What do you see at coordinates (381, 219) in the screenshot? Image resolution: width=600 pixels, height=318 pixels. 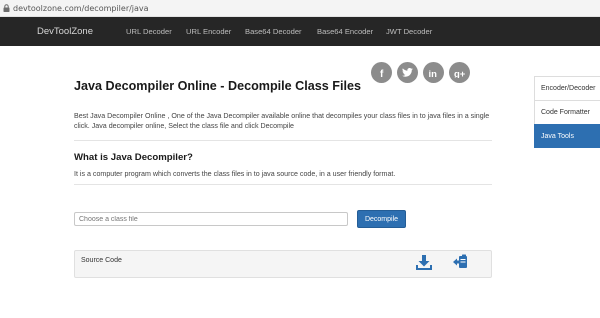 I see `decompile-button: Decompile` at bounding box center [381, 219].